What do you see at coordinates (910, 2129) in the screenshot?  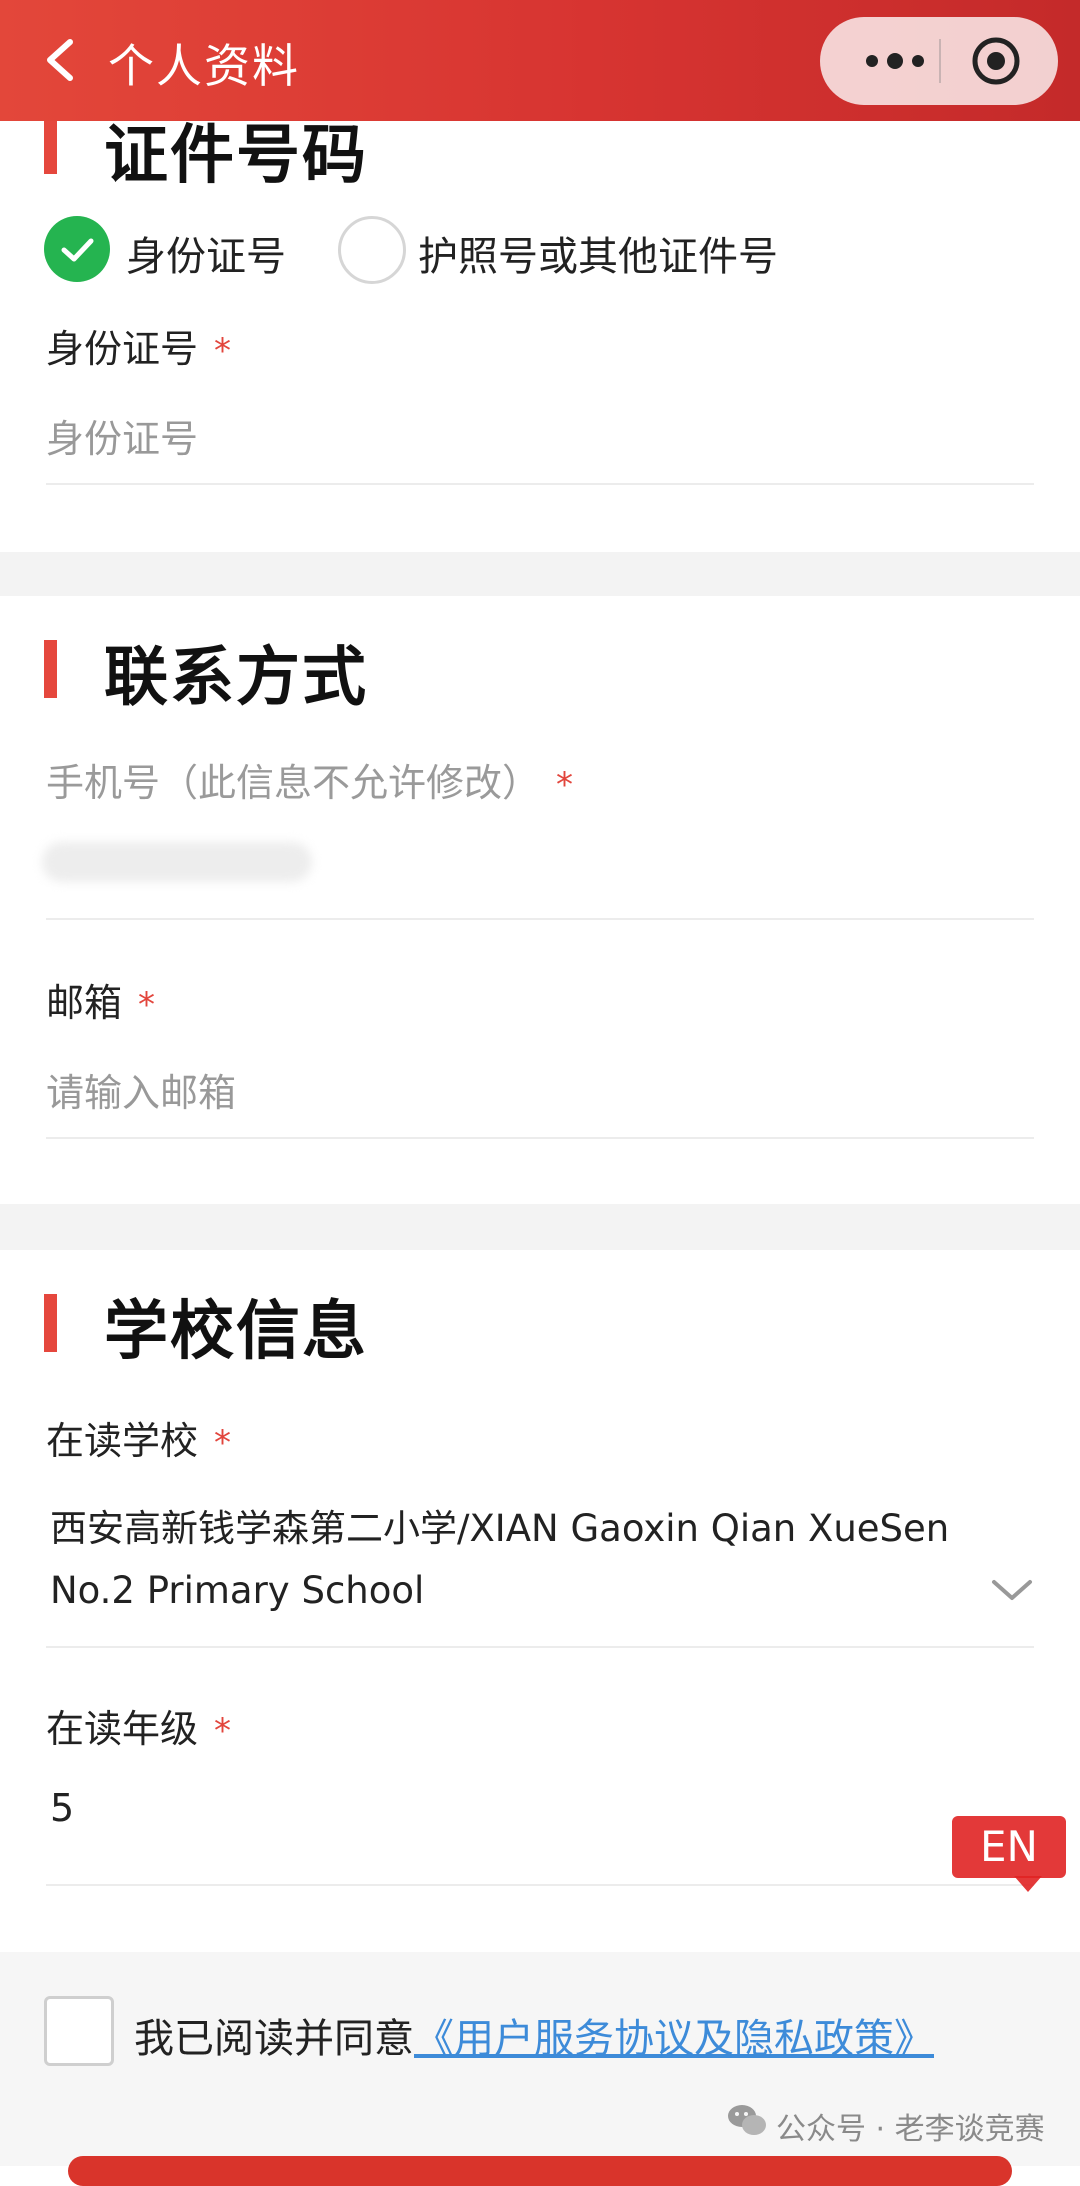 I see `watermark: 公众号 · 老李谈竞赛` at bounding box center [910, 2129].